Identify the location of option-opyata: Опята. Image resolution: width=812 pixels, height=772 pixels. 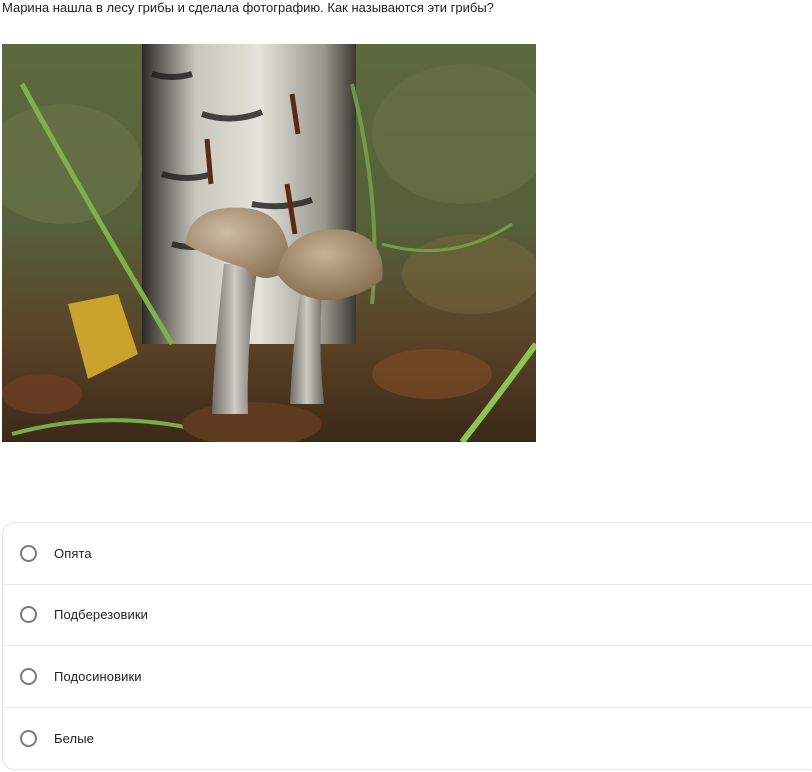
(407, 554).